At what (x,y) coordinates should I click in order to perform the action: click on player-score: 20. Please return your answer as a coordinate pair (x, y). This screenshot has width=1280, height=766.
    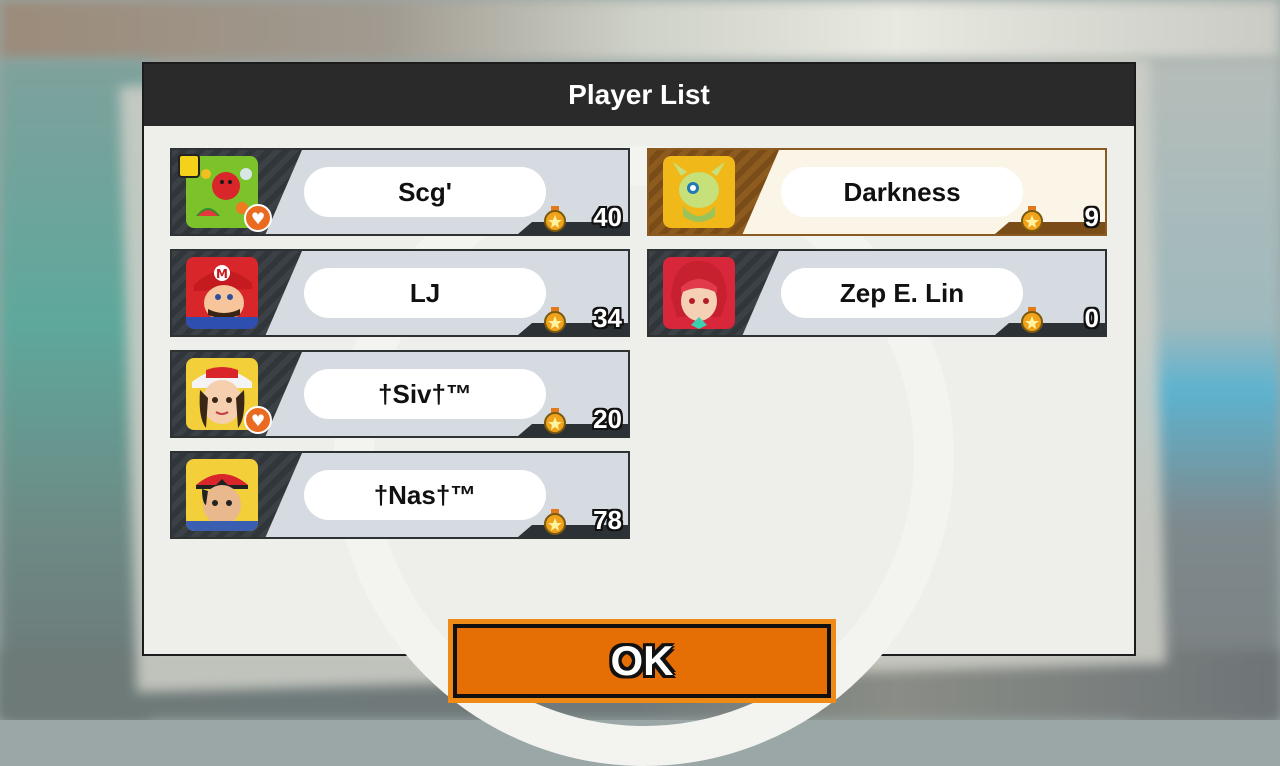
    Looking at the image, I should click on (607, 419).